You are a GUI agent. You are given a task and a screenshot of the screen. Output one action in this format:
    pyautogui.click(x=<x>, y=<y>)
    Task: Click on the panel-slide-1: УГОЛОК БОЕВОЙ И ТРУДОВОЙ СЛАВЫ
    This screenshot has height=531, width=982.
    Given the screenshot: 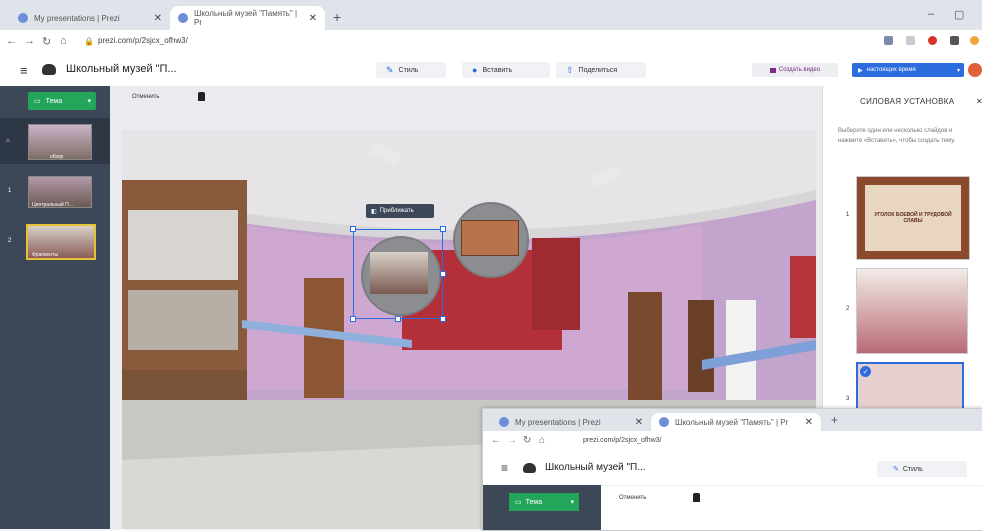 What is the action you would take?
    pyautogui.click(x=913, y=218)
    